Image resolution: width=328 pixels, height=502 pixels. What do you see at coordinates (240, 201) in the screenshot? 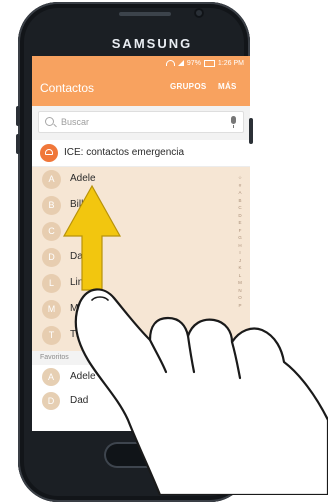
I see `index-letter: B` at bounding box center [240, 201].